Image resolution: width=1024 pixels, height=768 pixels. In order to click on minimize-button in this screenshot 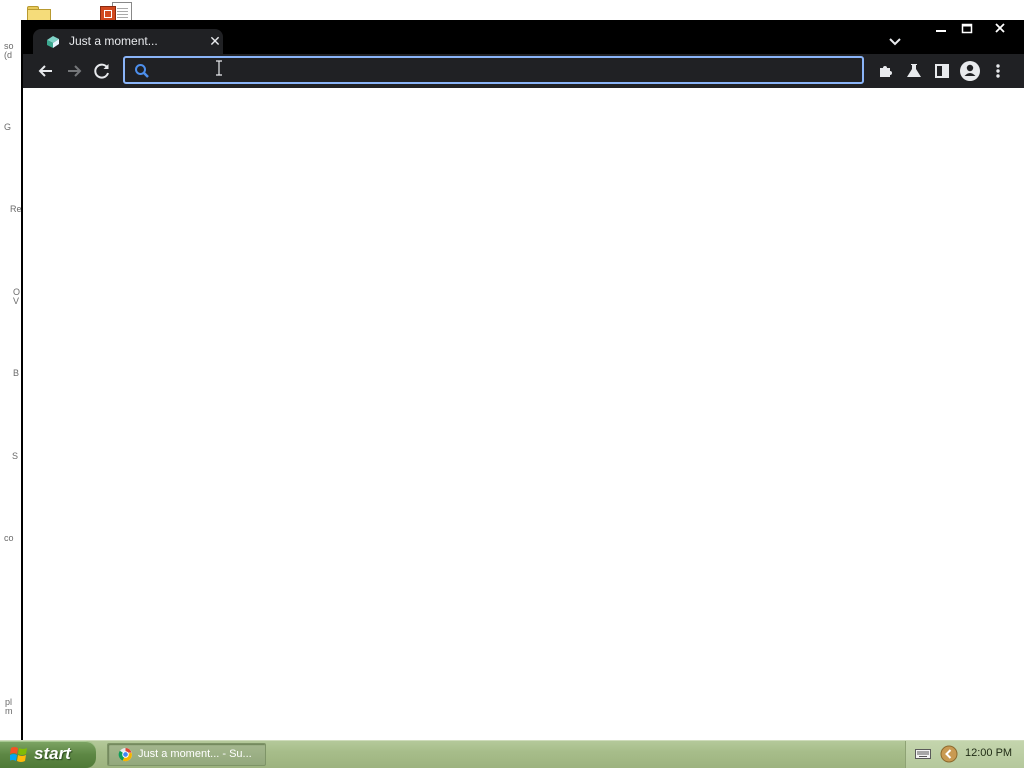, I will do `click(941, 29)`.